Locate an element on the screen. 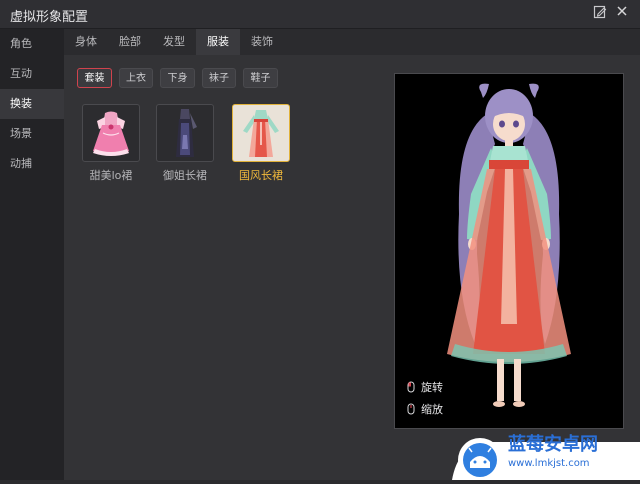 The image size is (640, 484). zoom-hint-label: 缩放 is located at coordinates (432, 409).